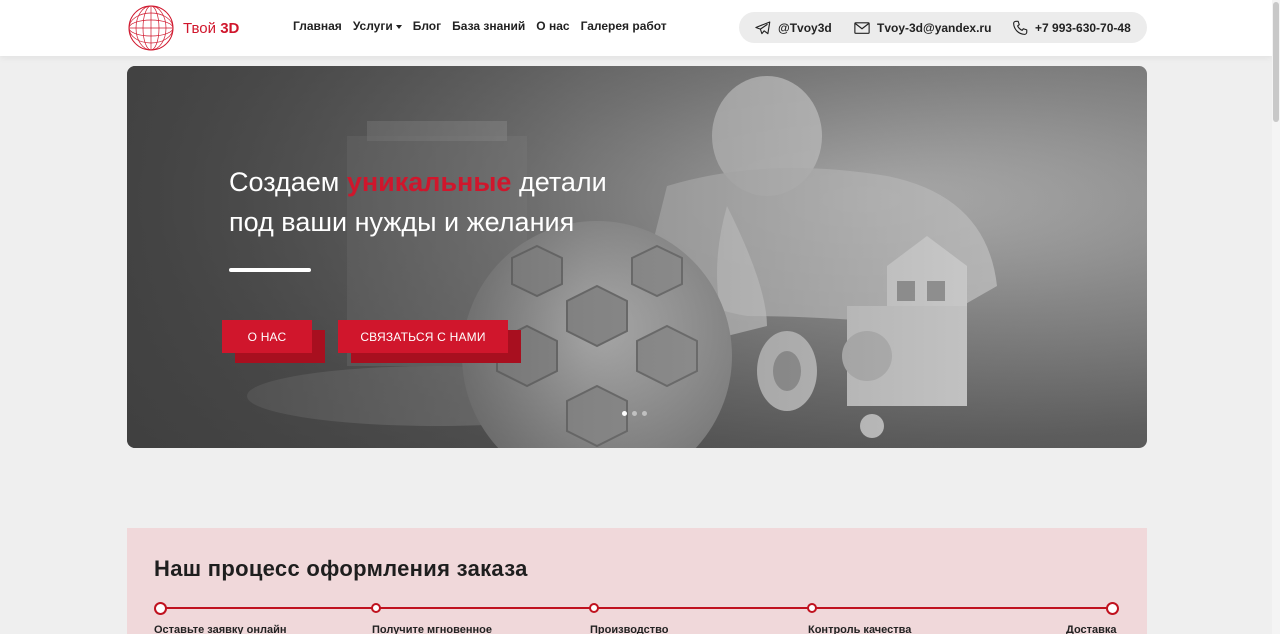 The width and height of the screenshot is (1280, 634). I want to click on phone-icon, so click(1020, 27).